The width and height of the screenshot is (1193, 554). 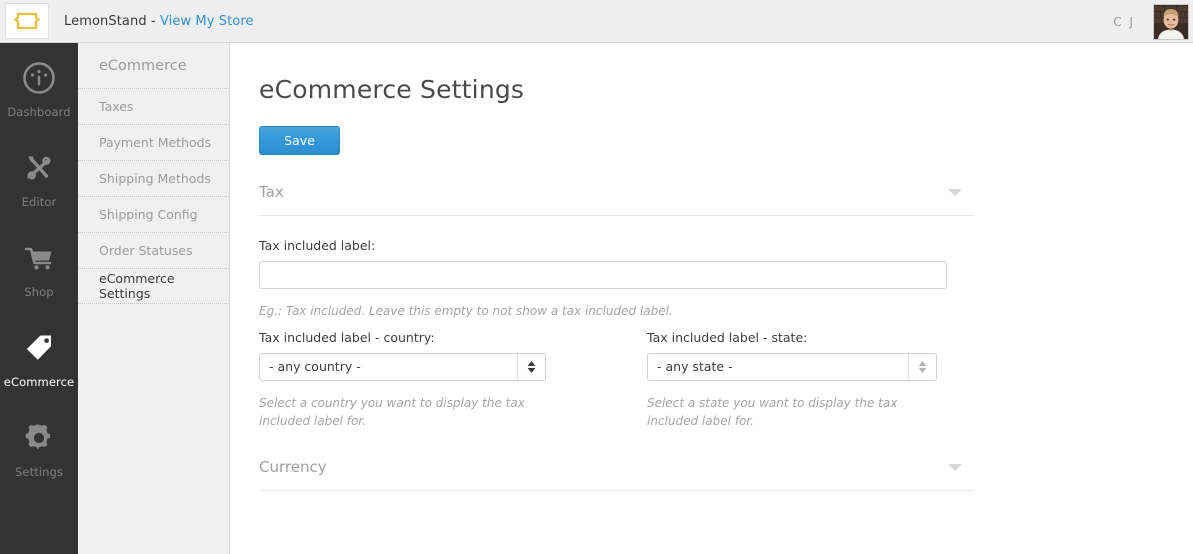 I want to click on sidebar-item-order-statuses: Order Statuses, so click(x=153, y=250).